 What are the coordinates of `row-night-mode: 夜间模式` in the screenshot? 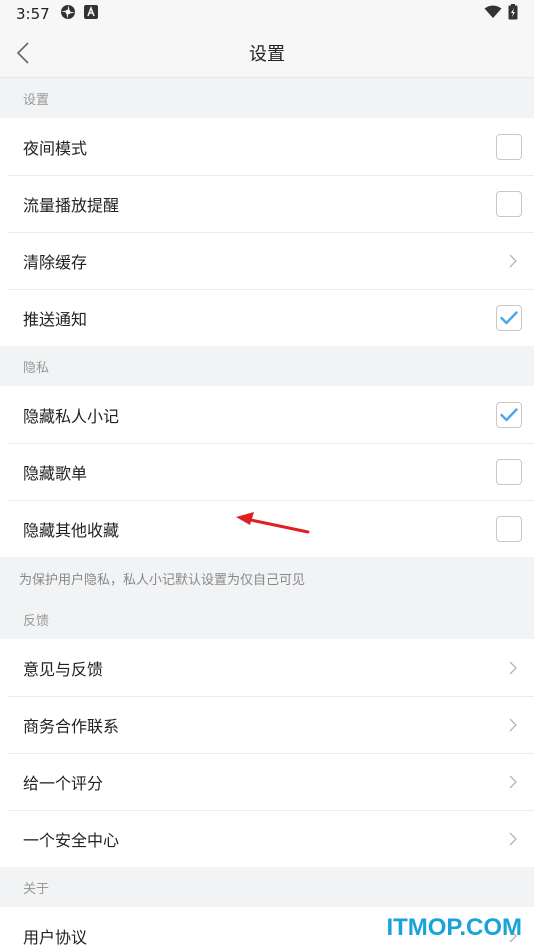 It's located at (267, 146).